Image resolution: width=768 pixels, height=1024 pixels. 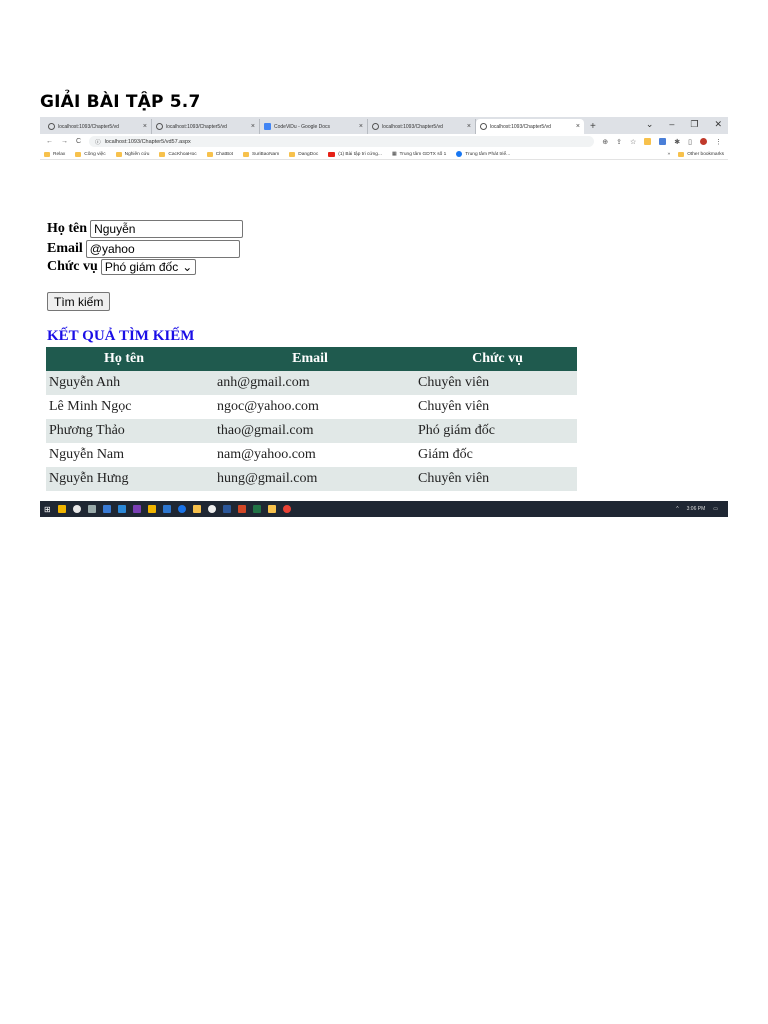 I want to click on powerpoint-icon, so click(x=241, y=509).